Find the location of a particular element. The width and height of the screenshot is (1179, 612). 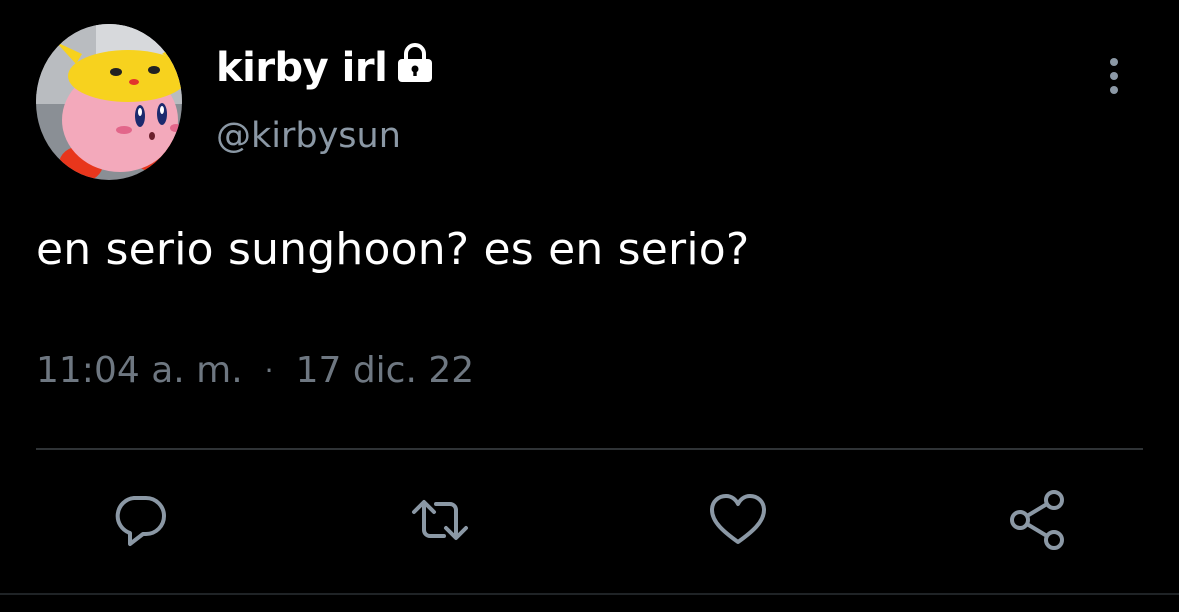

bottom-divider is located at coordinates (589, 594).